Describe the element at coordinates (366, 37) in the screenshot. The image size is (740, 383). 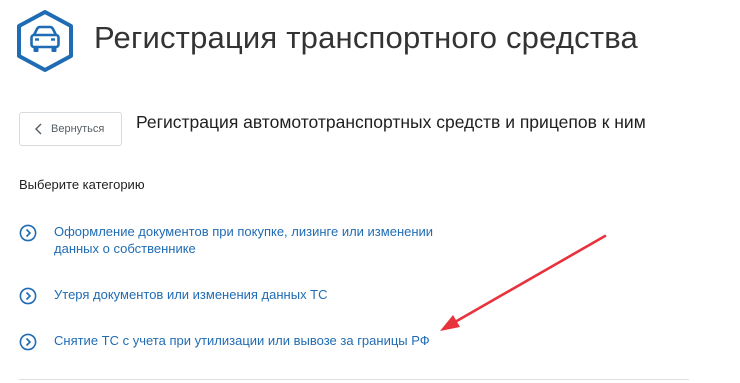
I see `page-title: Регистрация транспортного средства` at that location.